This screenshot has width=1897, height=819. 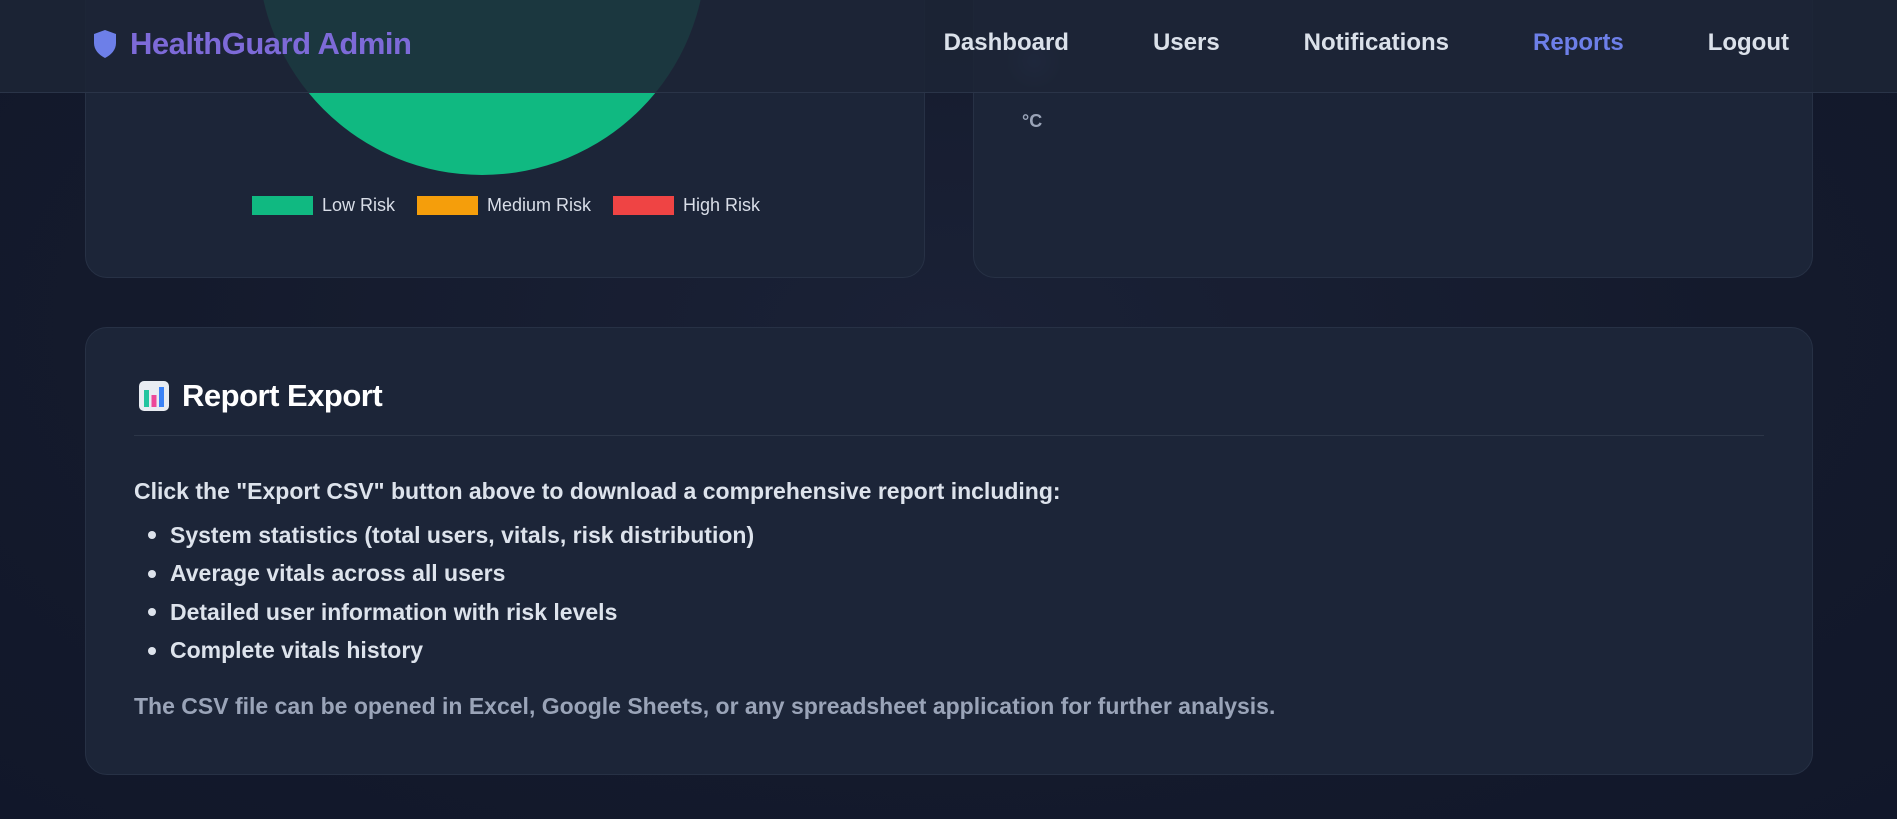 I want to click on legend-swatch-high-risk, so click(x=644, y=205).